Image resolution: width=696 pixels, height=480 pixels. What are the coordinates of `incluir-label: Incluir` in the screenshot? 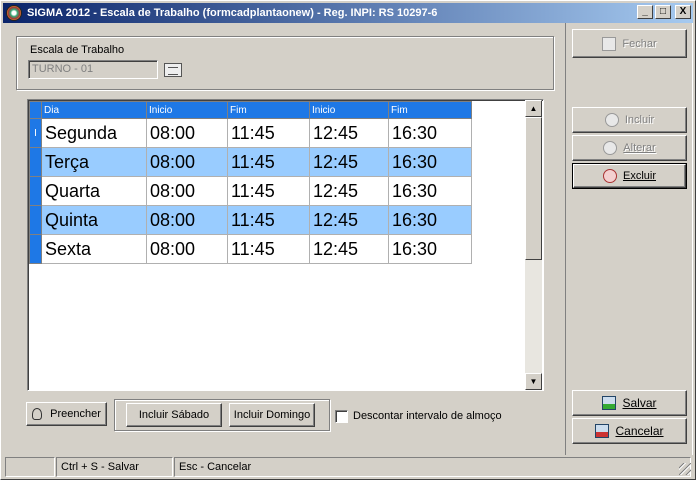 It's located at (639, 120).